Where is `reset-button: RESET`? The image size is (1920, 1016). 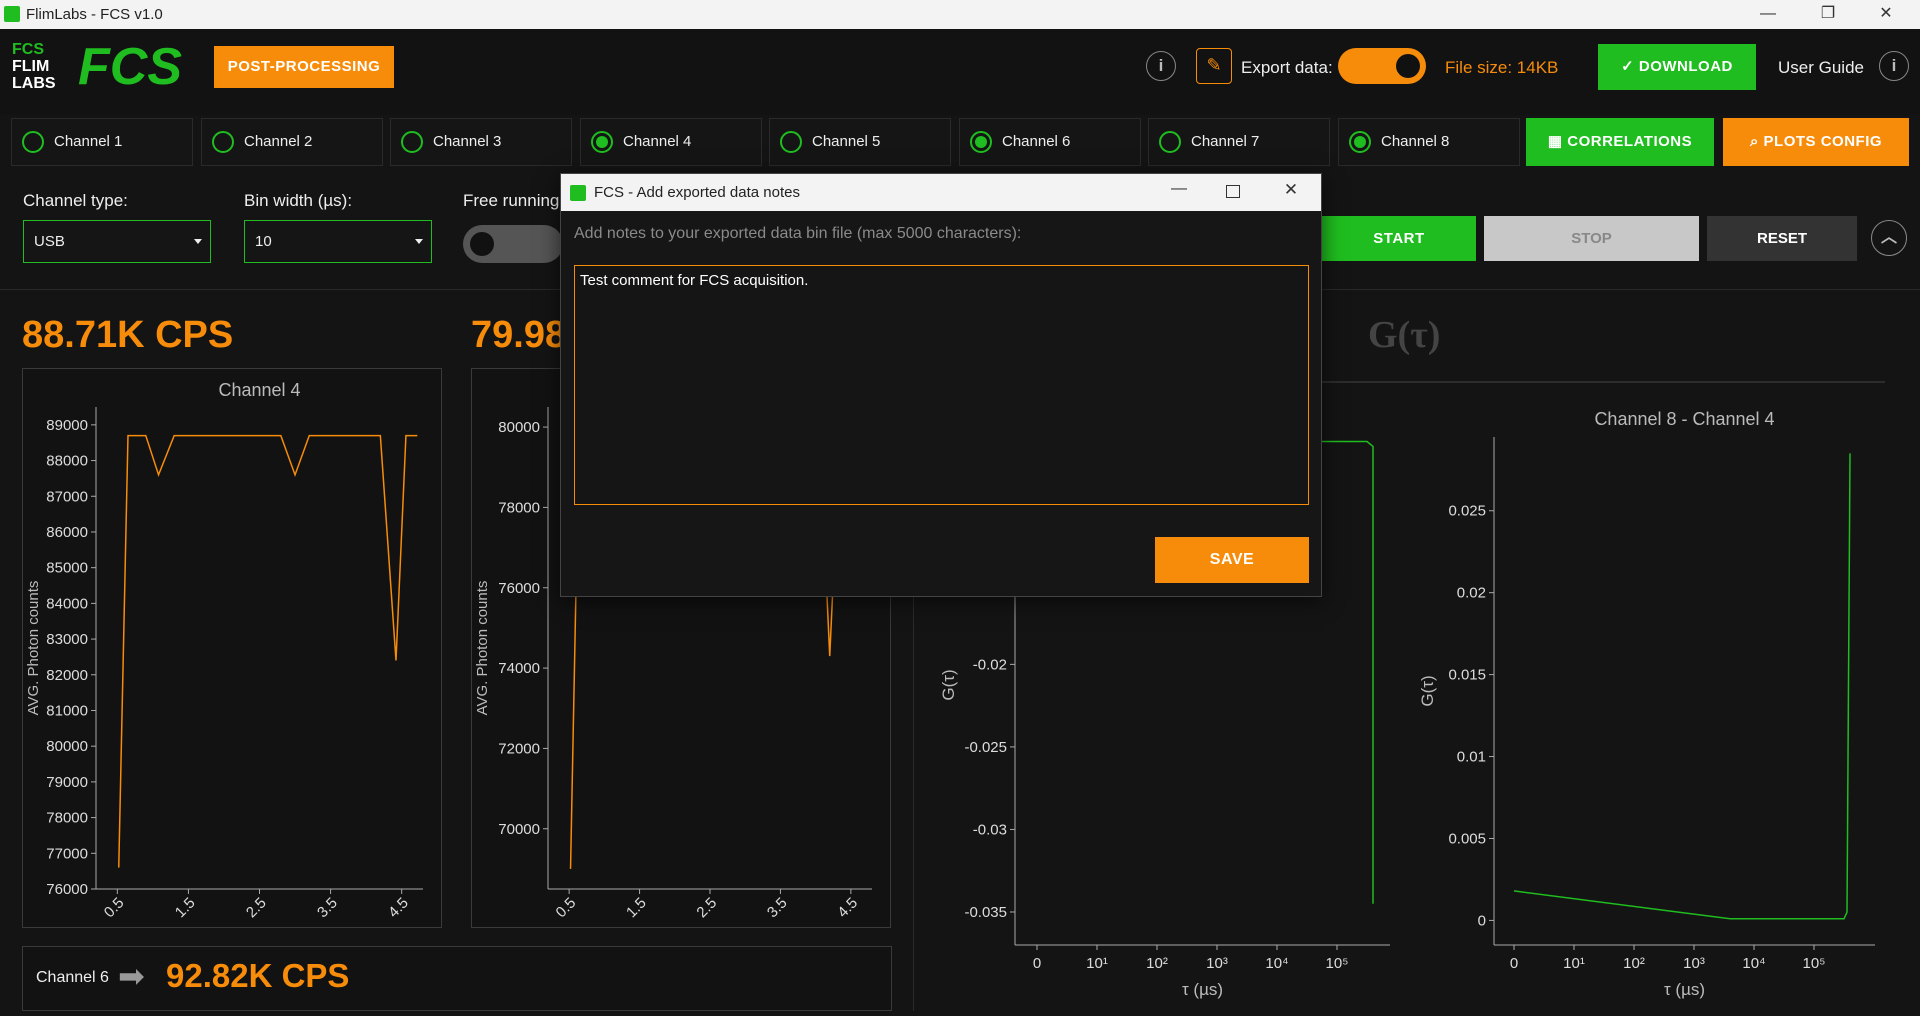
reset-button: RESET is located at coordinates (1782, 238).